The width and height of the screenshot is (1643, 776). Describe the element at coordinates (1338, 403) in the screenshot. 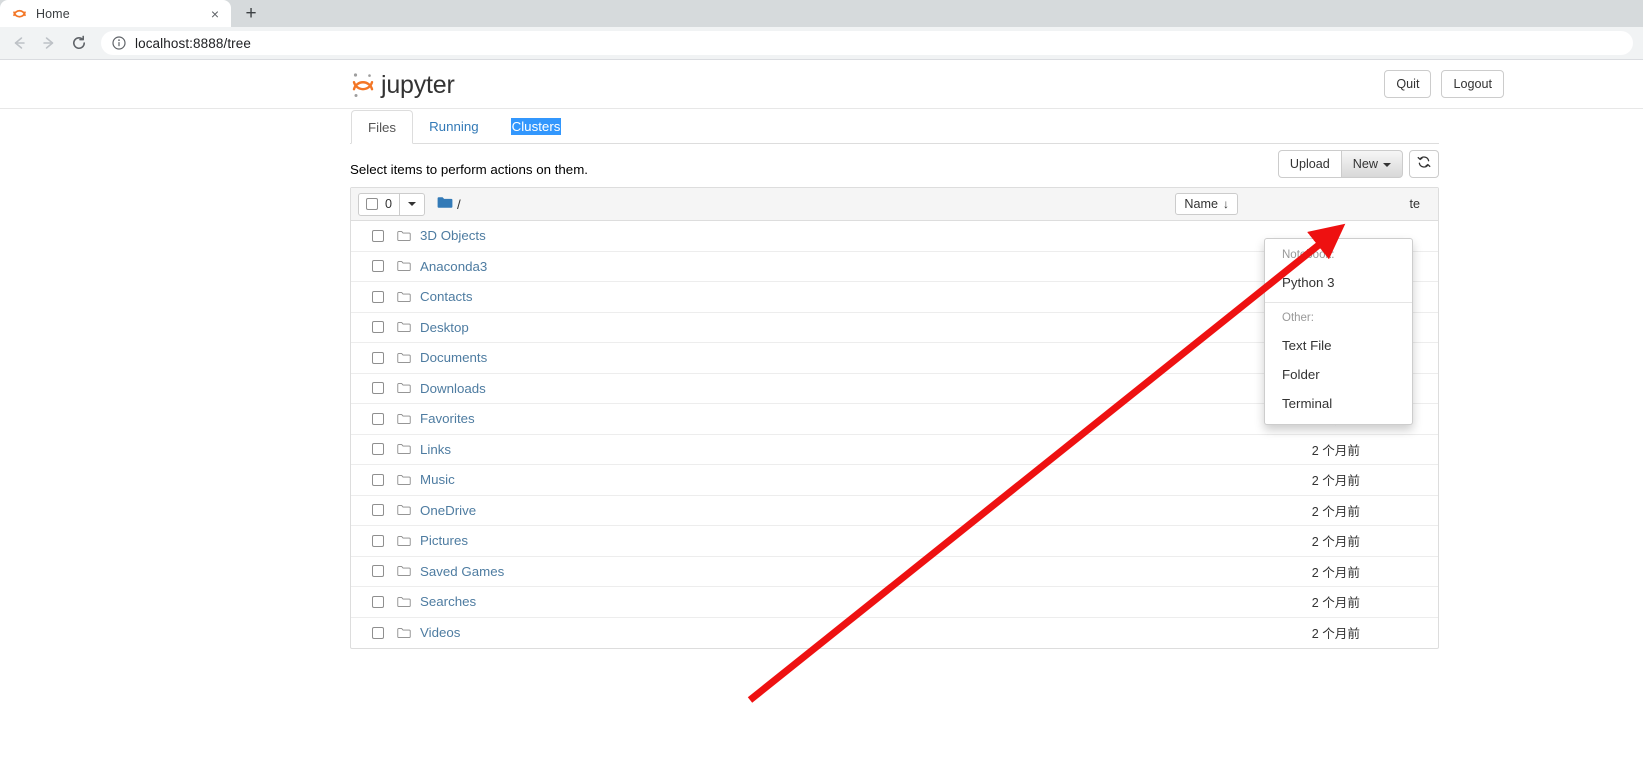

I see `menu-item-terminal: Terminal` at that location.